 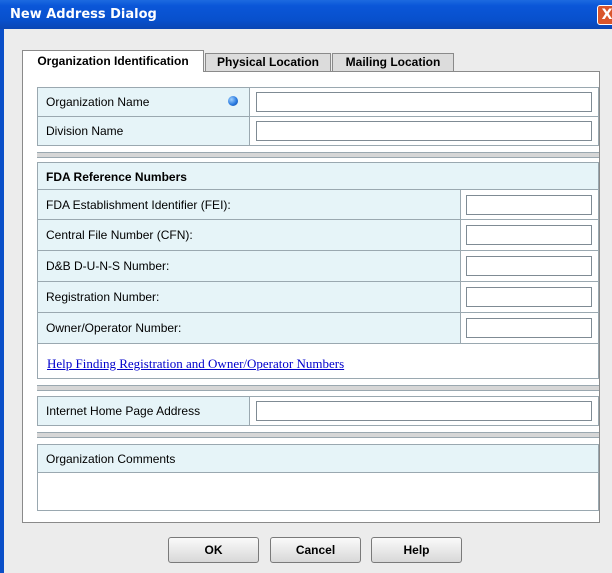 I want to click on division-name-label-cell: Division Name, so click(x=143, y=131).